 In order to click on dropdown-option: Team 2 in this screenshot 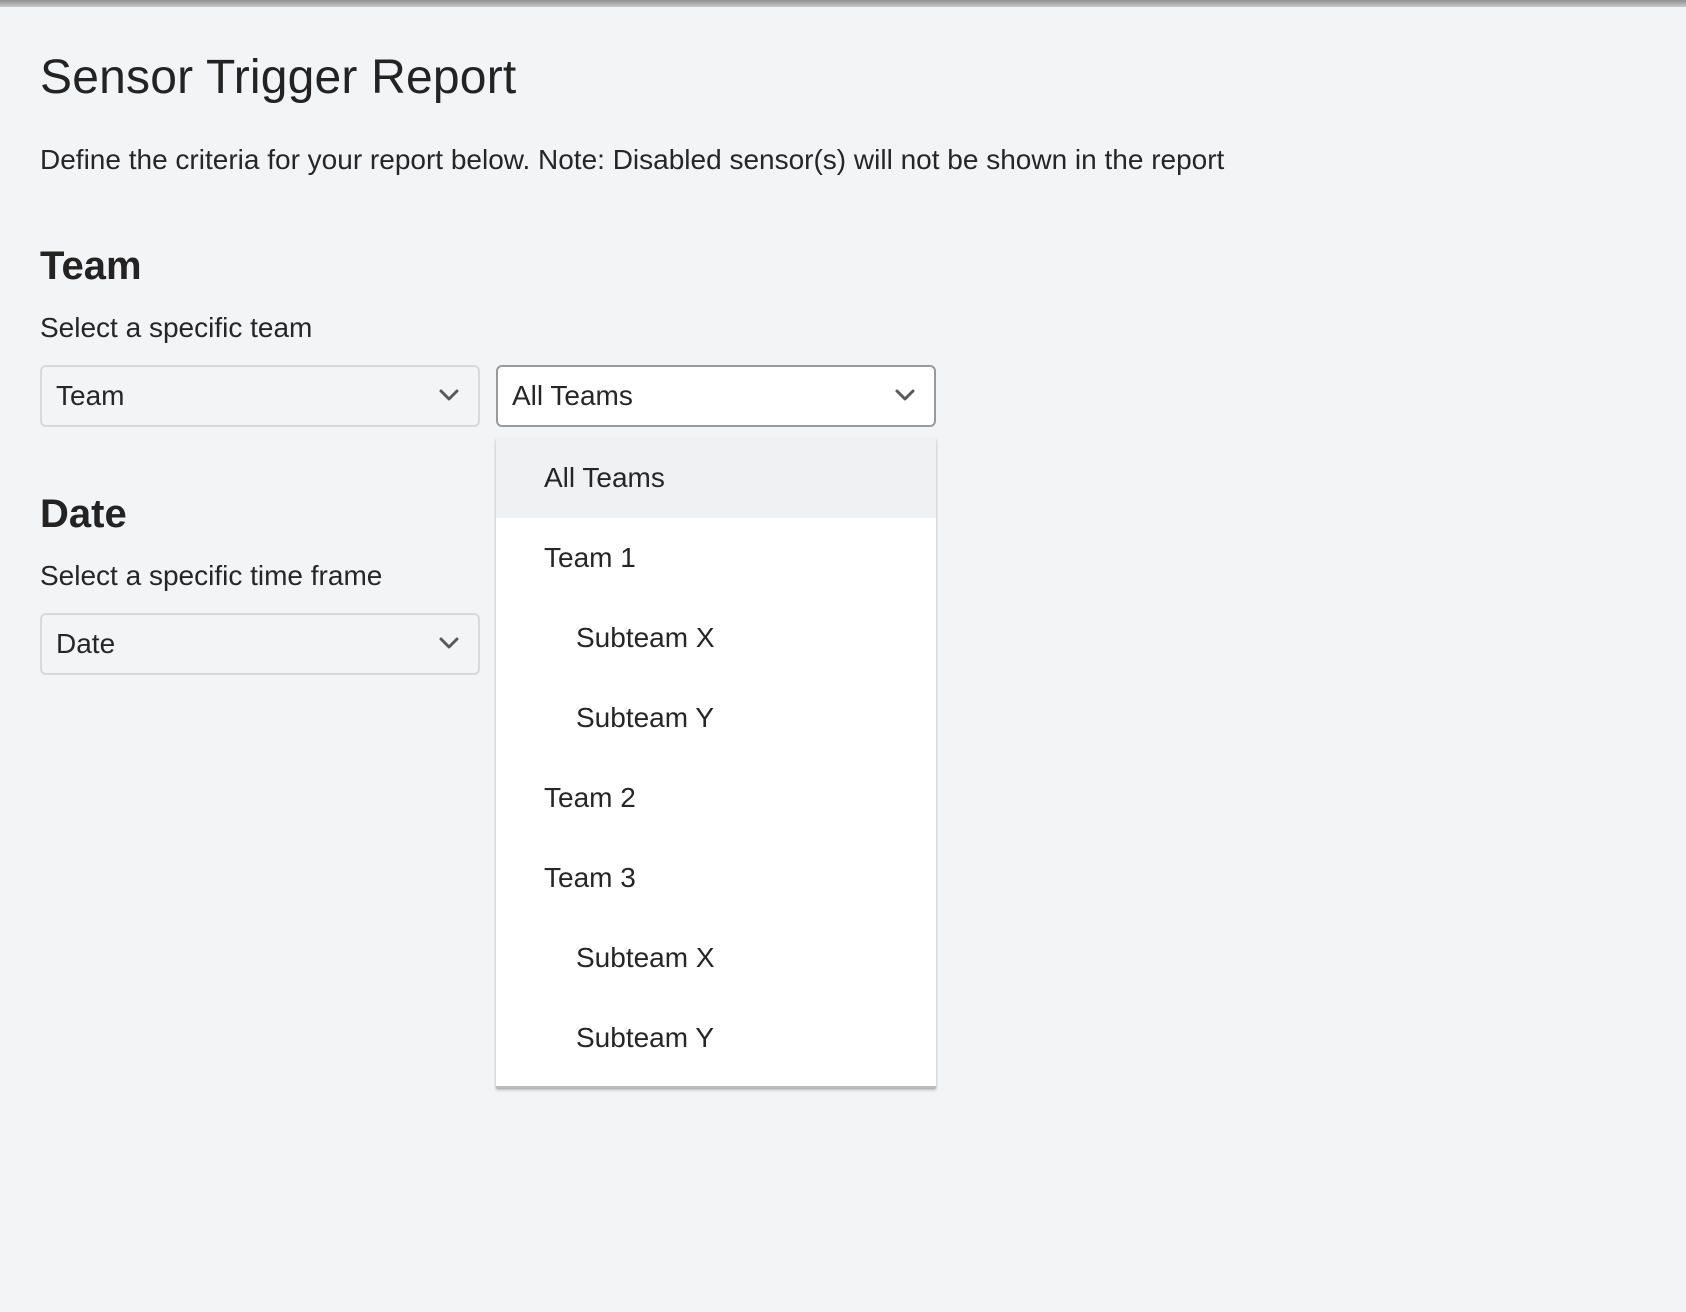, I will do `click(716, 798)`.